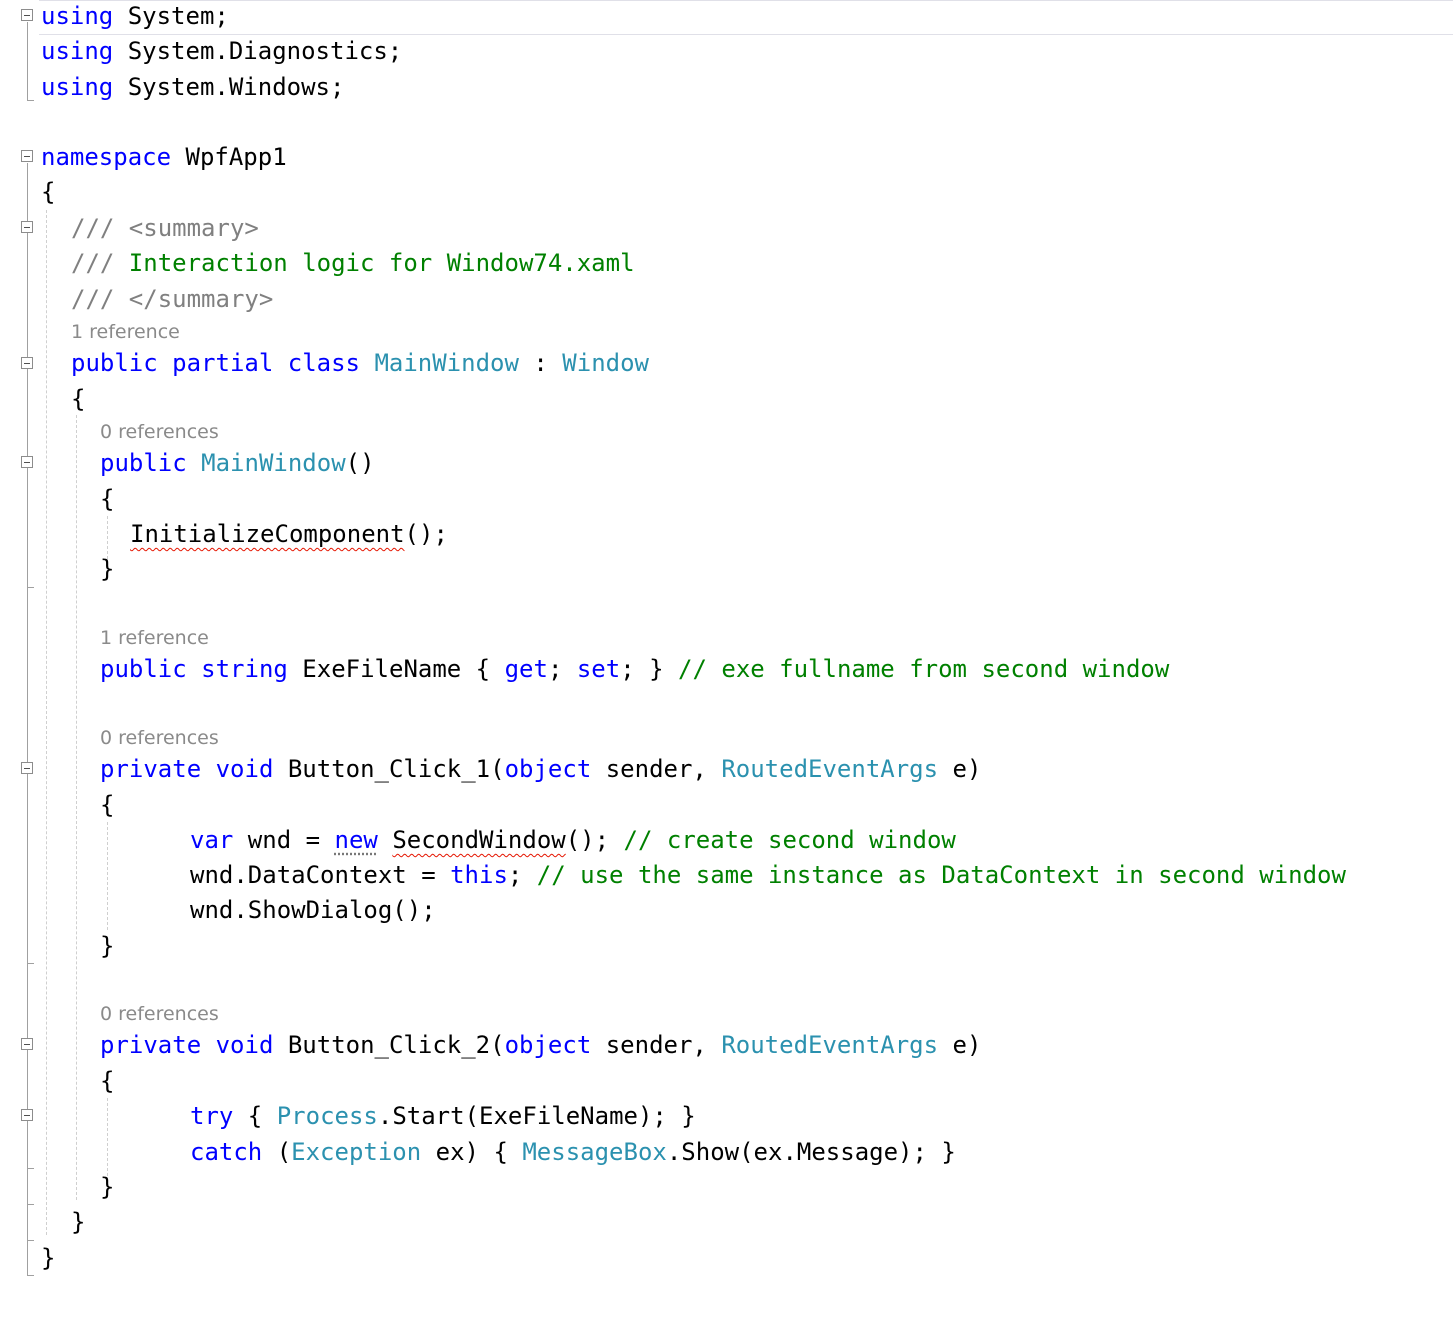 The width and height of the screenshot is (1453, 1317). I want to click on code-text: wnd =, so click(284, 840).